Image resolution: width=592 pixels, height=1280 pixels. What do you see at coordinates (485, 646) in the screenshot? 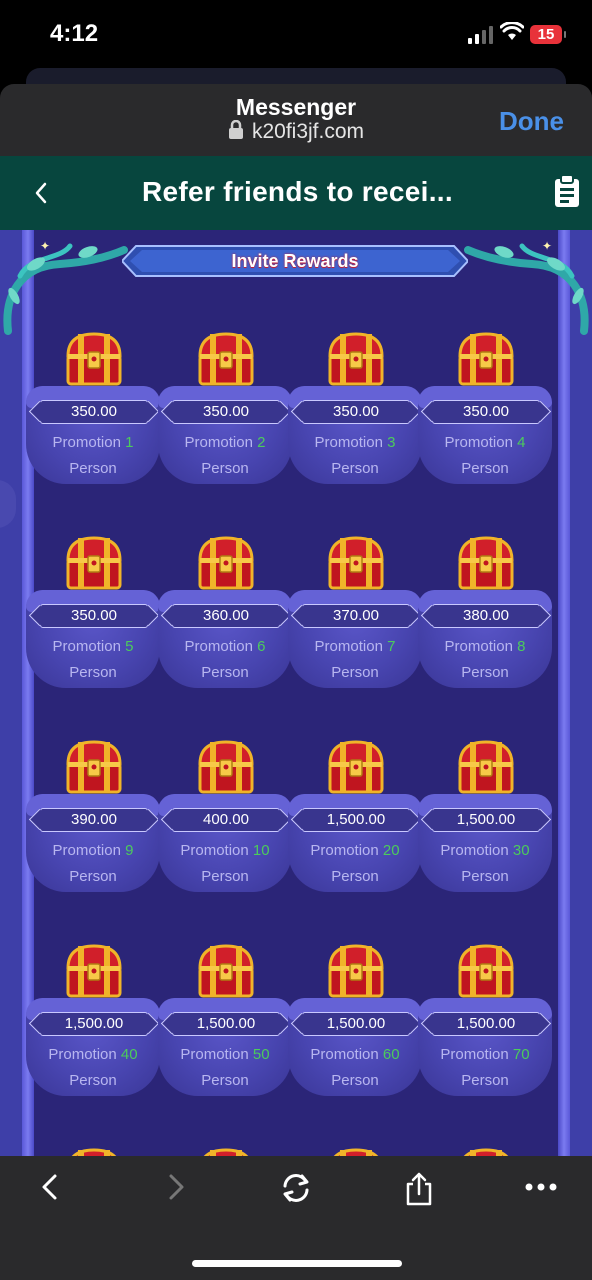
I see `reward-requirement: Promotion 8` at bounding box center [485, 646].